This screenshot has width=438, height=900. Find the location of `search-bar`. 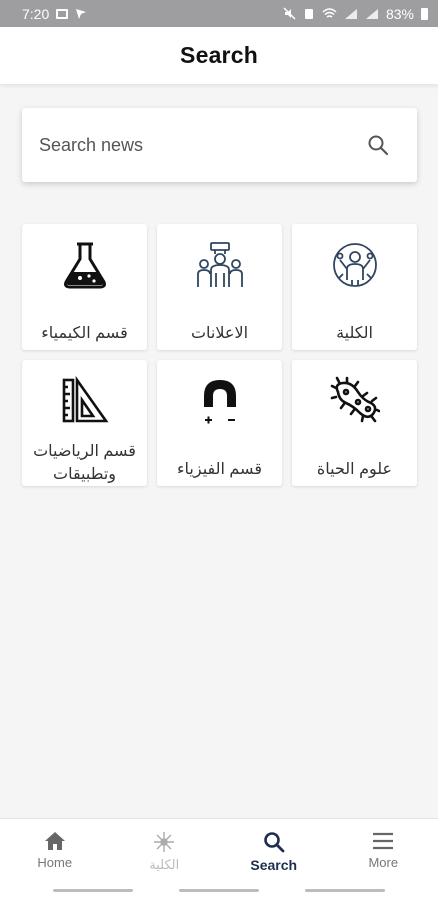

search-bar is located at coordinates (219, 145).